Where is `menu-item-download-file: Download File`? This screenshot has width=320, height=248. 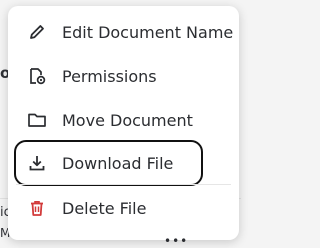 menu-item-download-file: Download File is located at coordinates (108, 163).